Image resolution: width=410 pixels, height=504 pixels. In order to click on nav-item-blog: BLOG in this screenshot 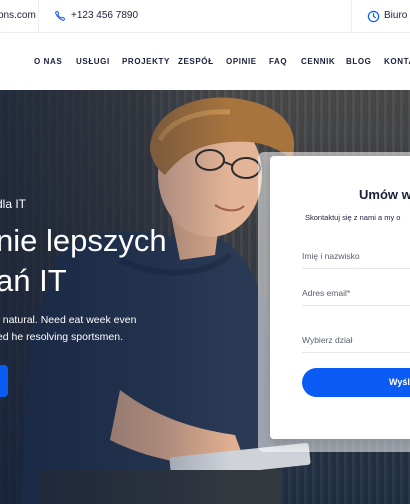, I will do `click(359, 61)`.